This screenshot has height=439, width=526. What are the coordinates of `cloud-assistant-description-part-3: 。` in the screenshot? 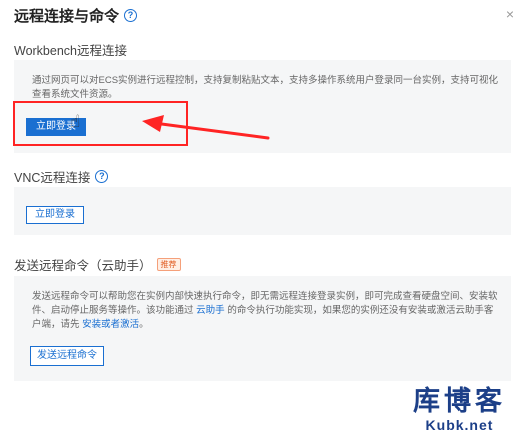 It's located at (144, 324).